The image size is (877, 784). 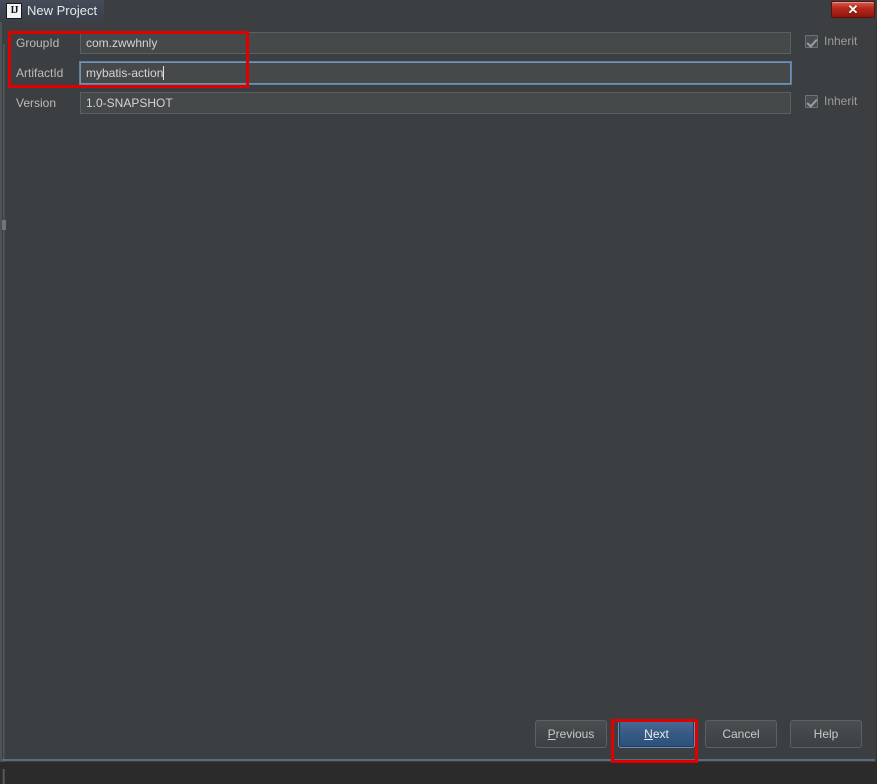 I want to click on version-inherit-group: Inherit, so click(x=831, y=101).